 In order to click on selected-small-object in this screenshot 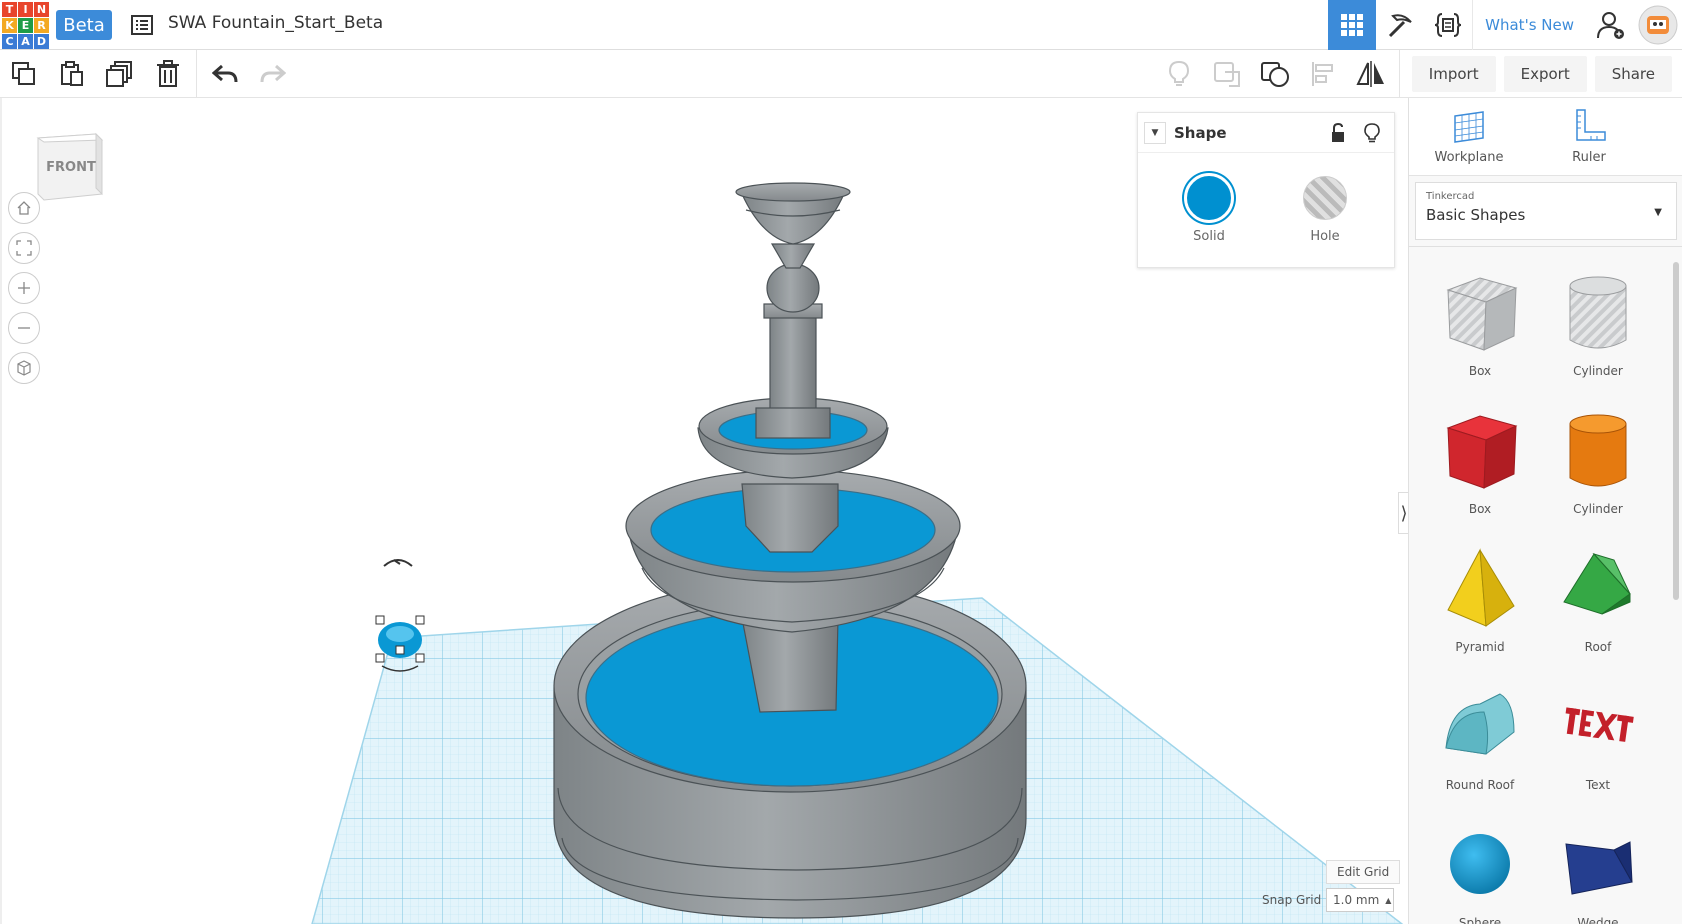, I will do `click(400, 615)`.